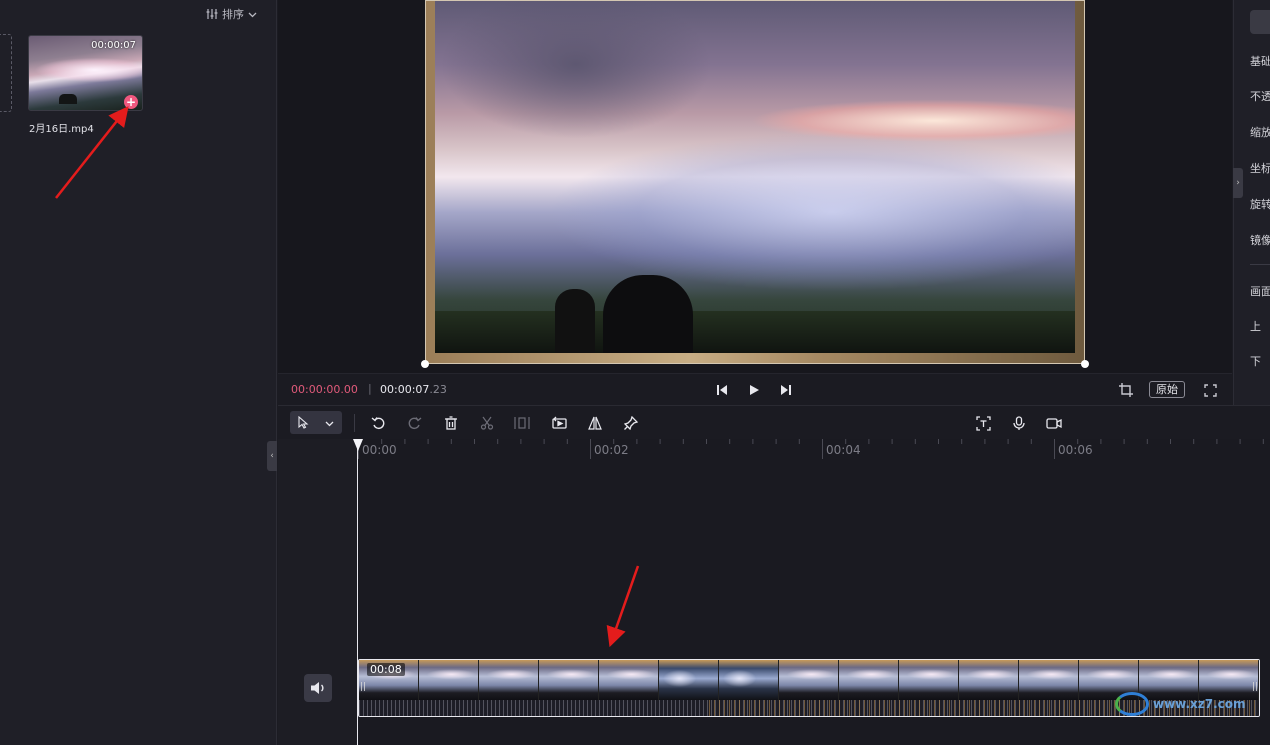  I want to click on track-mute-button, so click(318, 688).